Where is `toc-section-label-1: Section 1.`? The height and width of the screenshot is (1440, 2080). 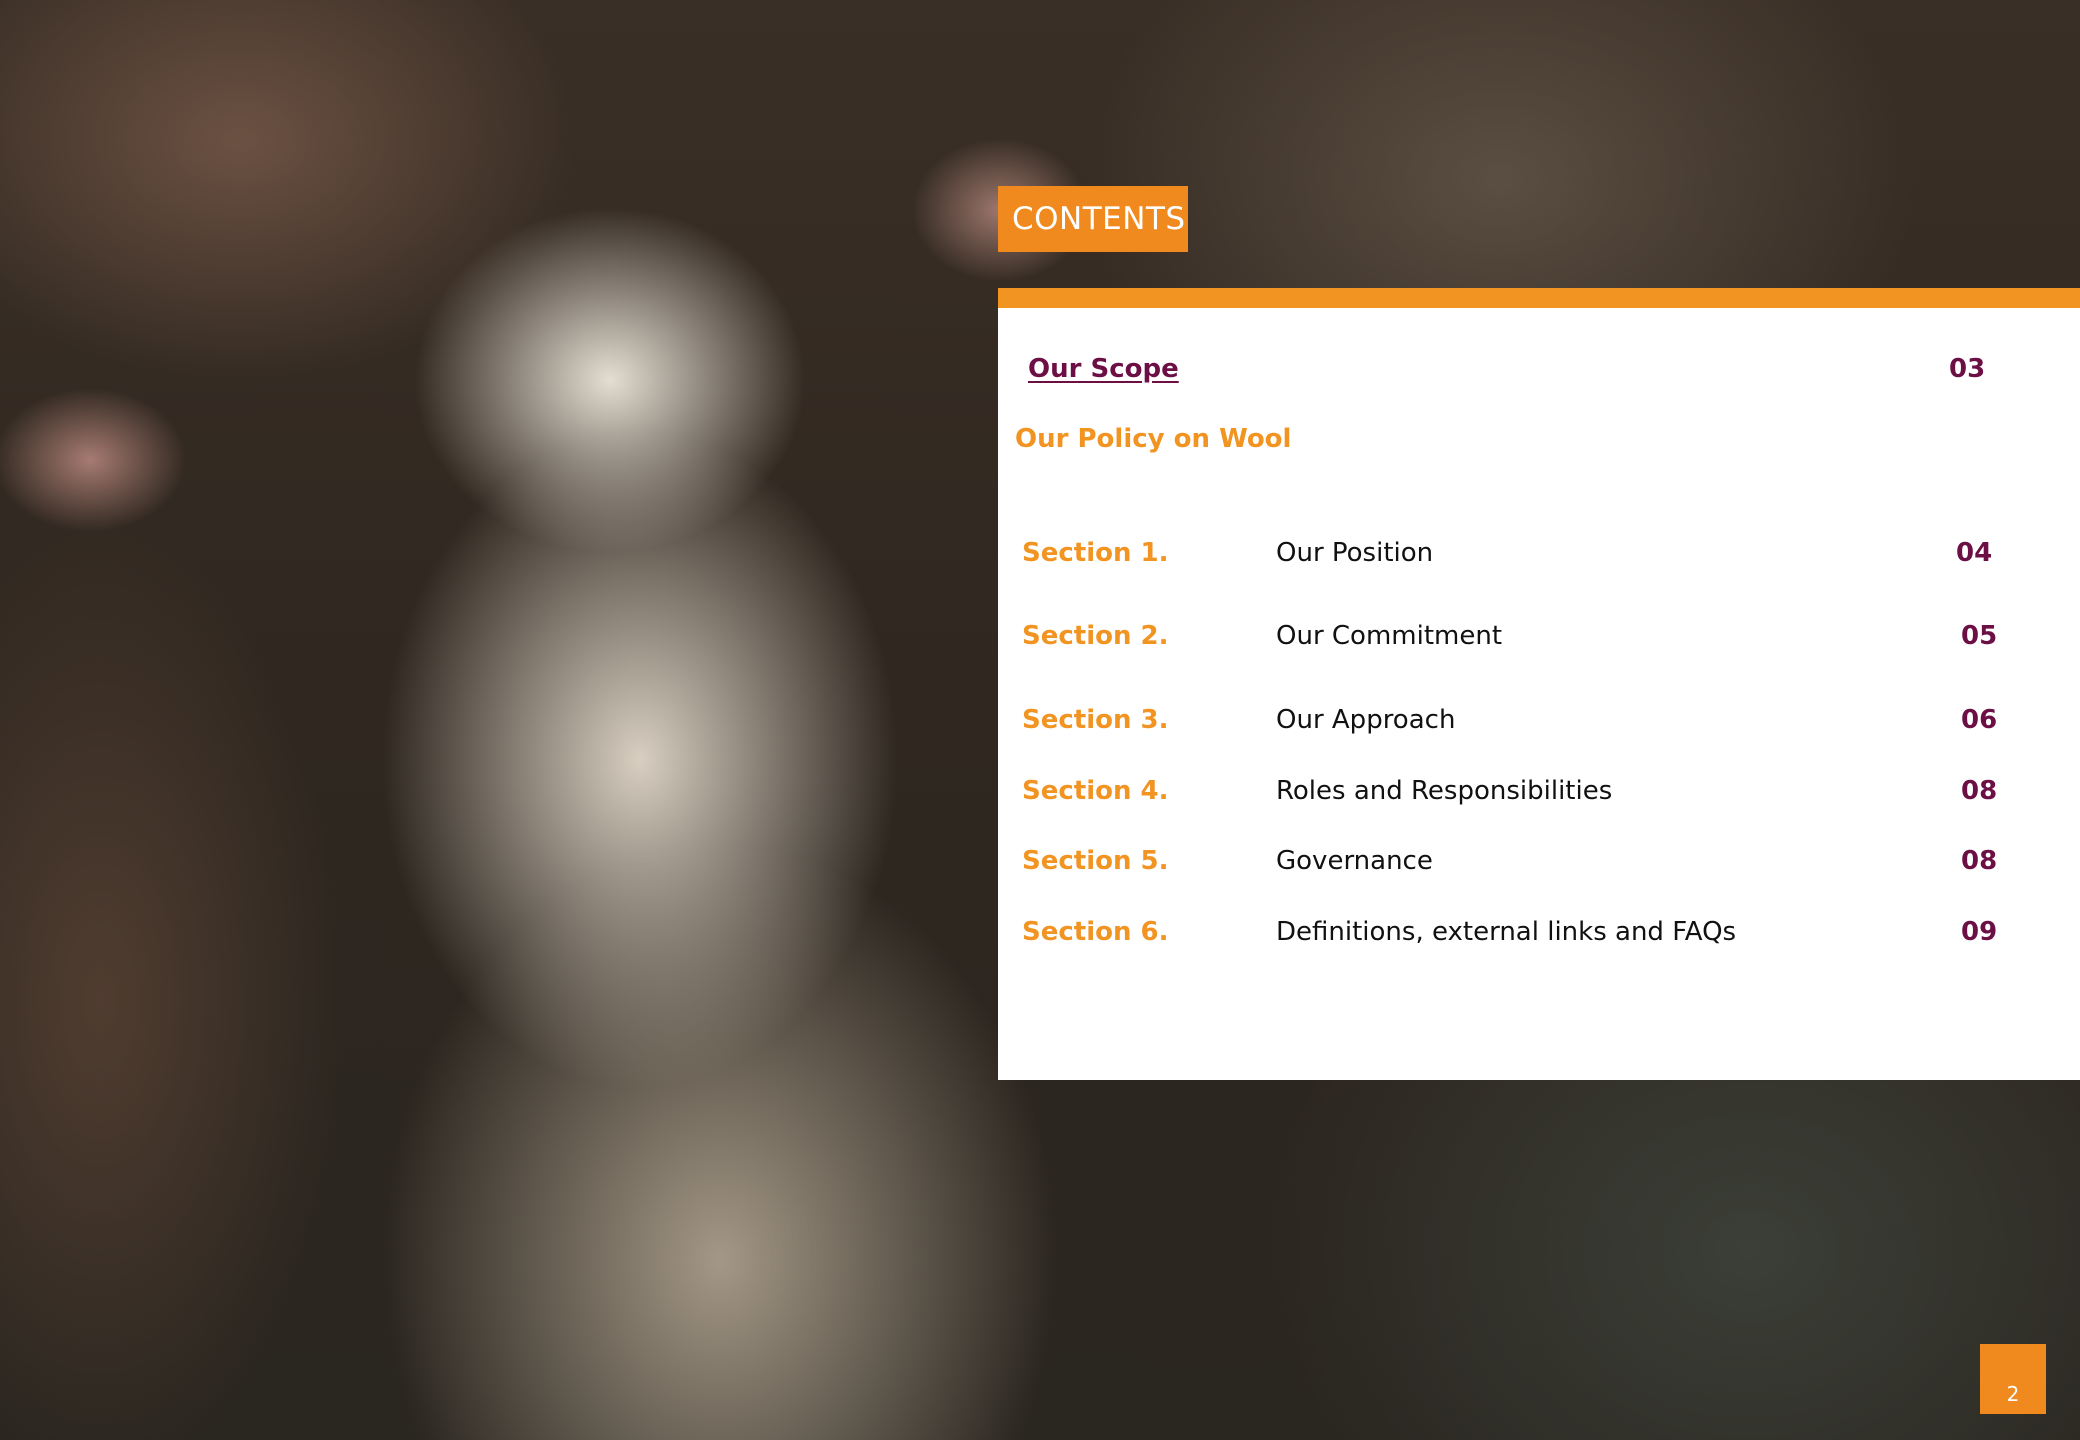 toc-section-label-1: Section 1. is located at coordinates (1095, 553).